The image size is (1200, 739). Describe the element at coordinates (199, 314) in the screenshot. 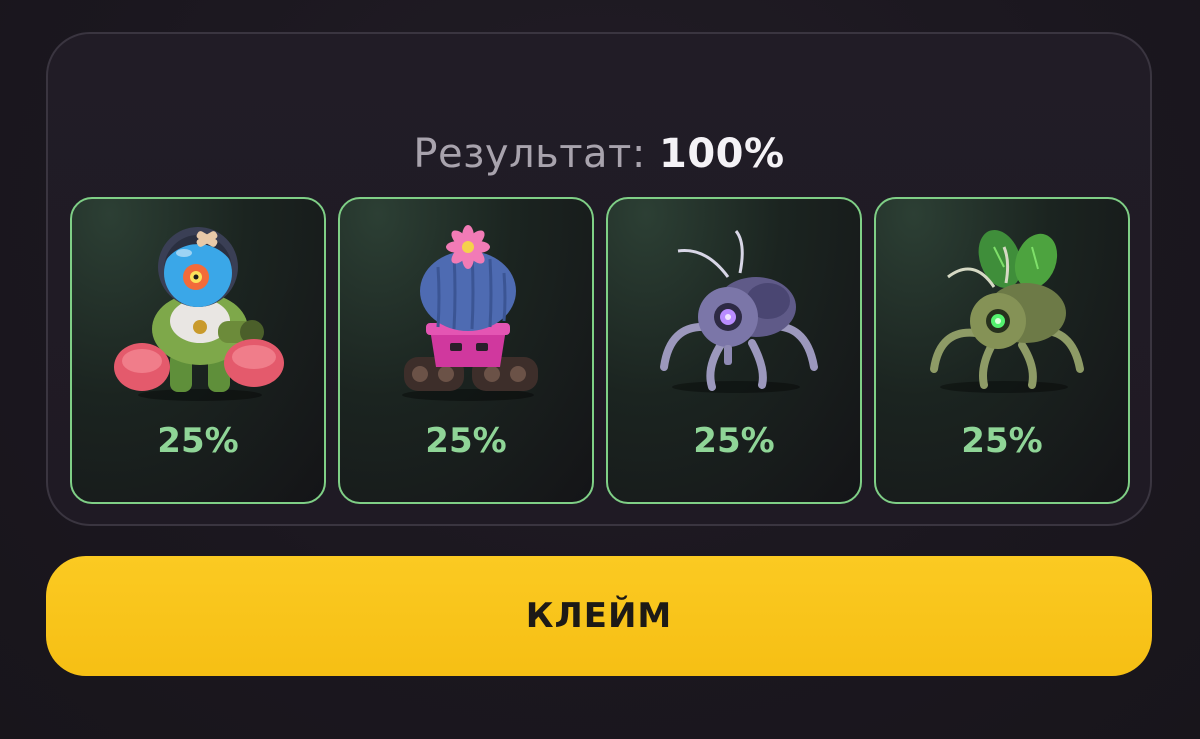

I see `diver-robot-icon` at that location.